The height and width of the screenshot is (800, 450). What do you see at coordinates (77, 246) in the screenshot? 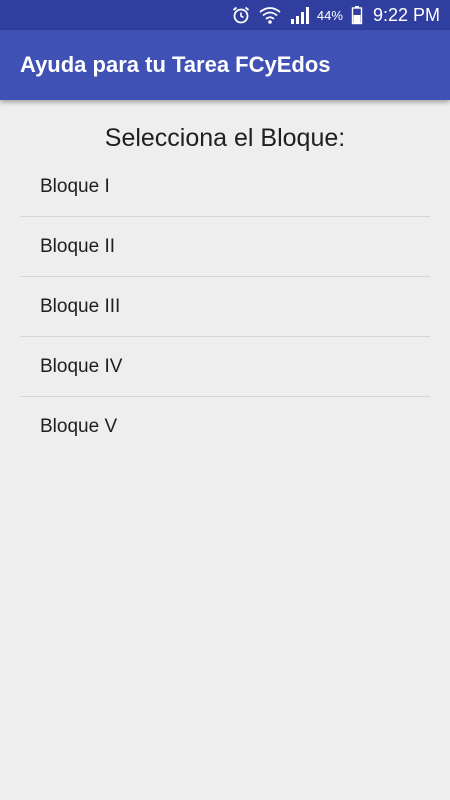
I see `list-item-label: Bloque II` at bounding box center [77, 246].